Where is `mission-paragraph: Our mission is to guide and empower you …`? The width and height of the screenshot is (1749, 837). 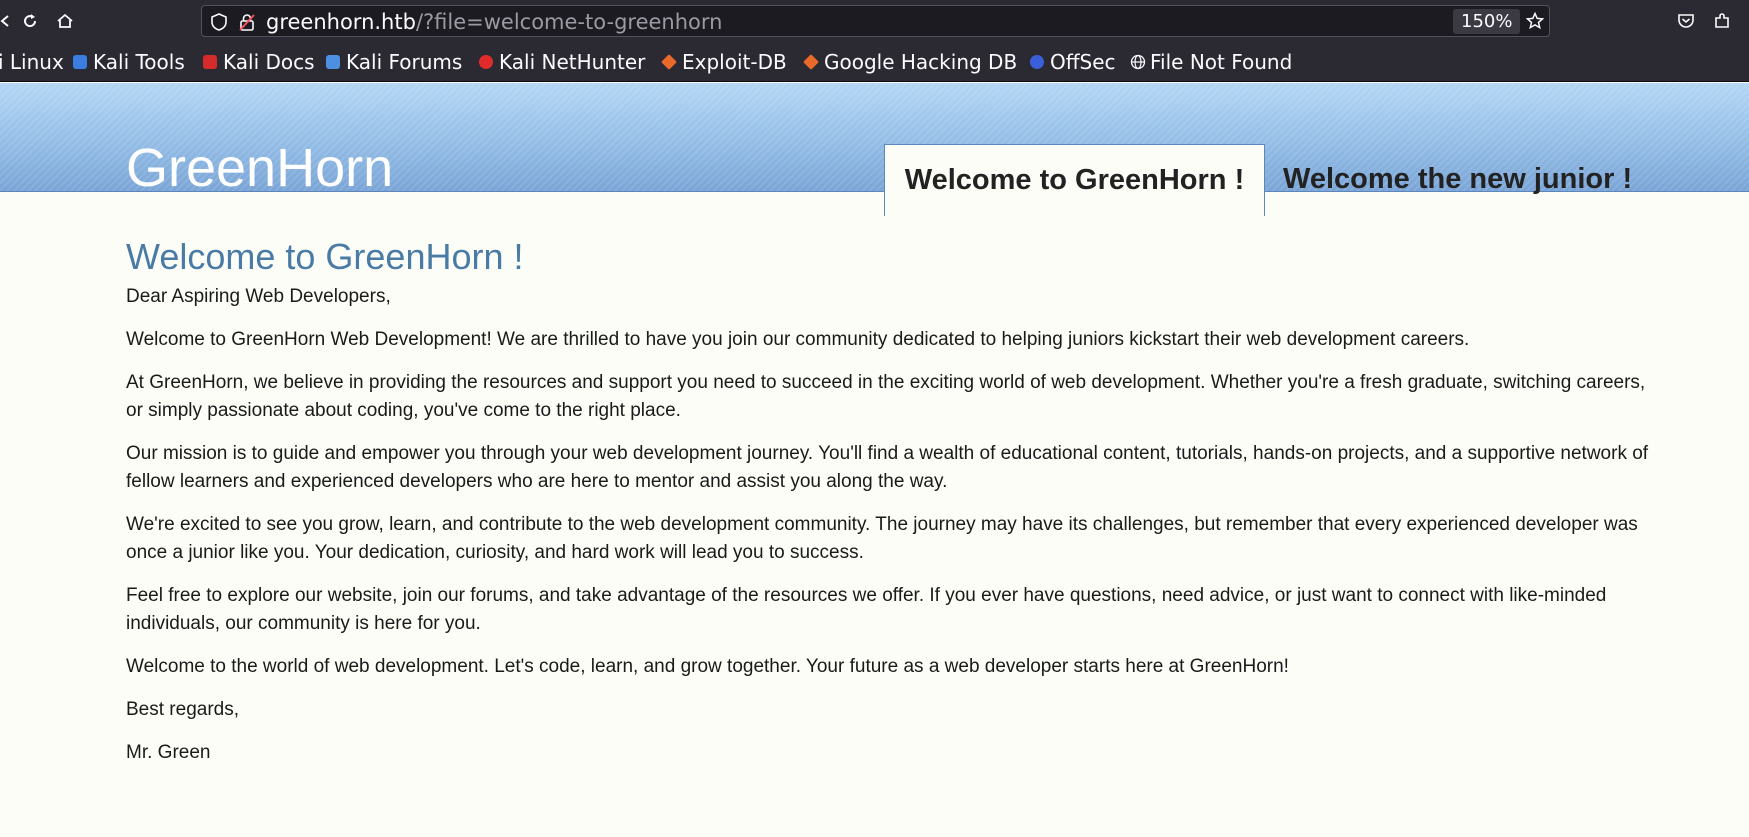
mission-paragraph: Our mission is to guide and empower you … is located at coordinates (887, 467).